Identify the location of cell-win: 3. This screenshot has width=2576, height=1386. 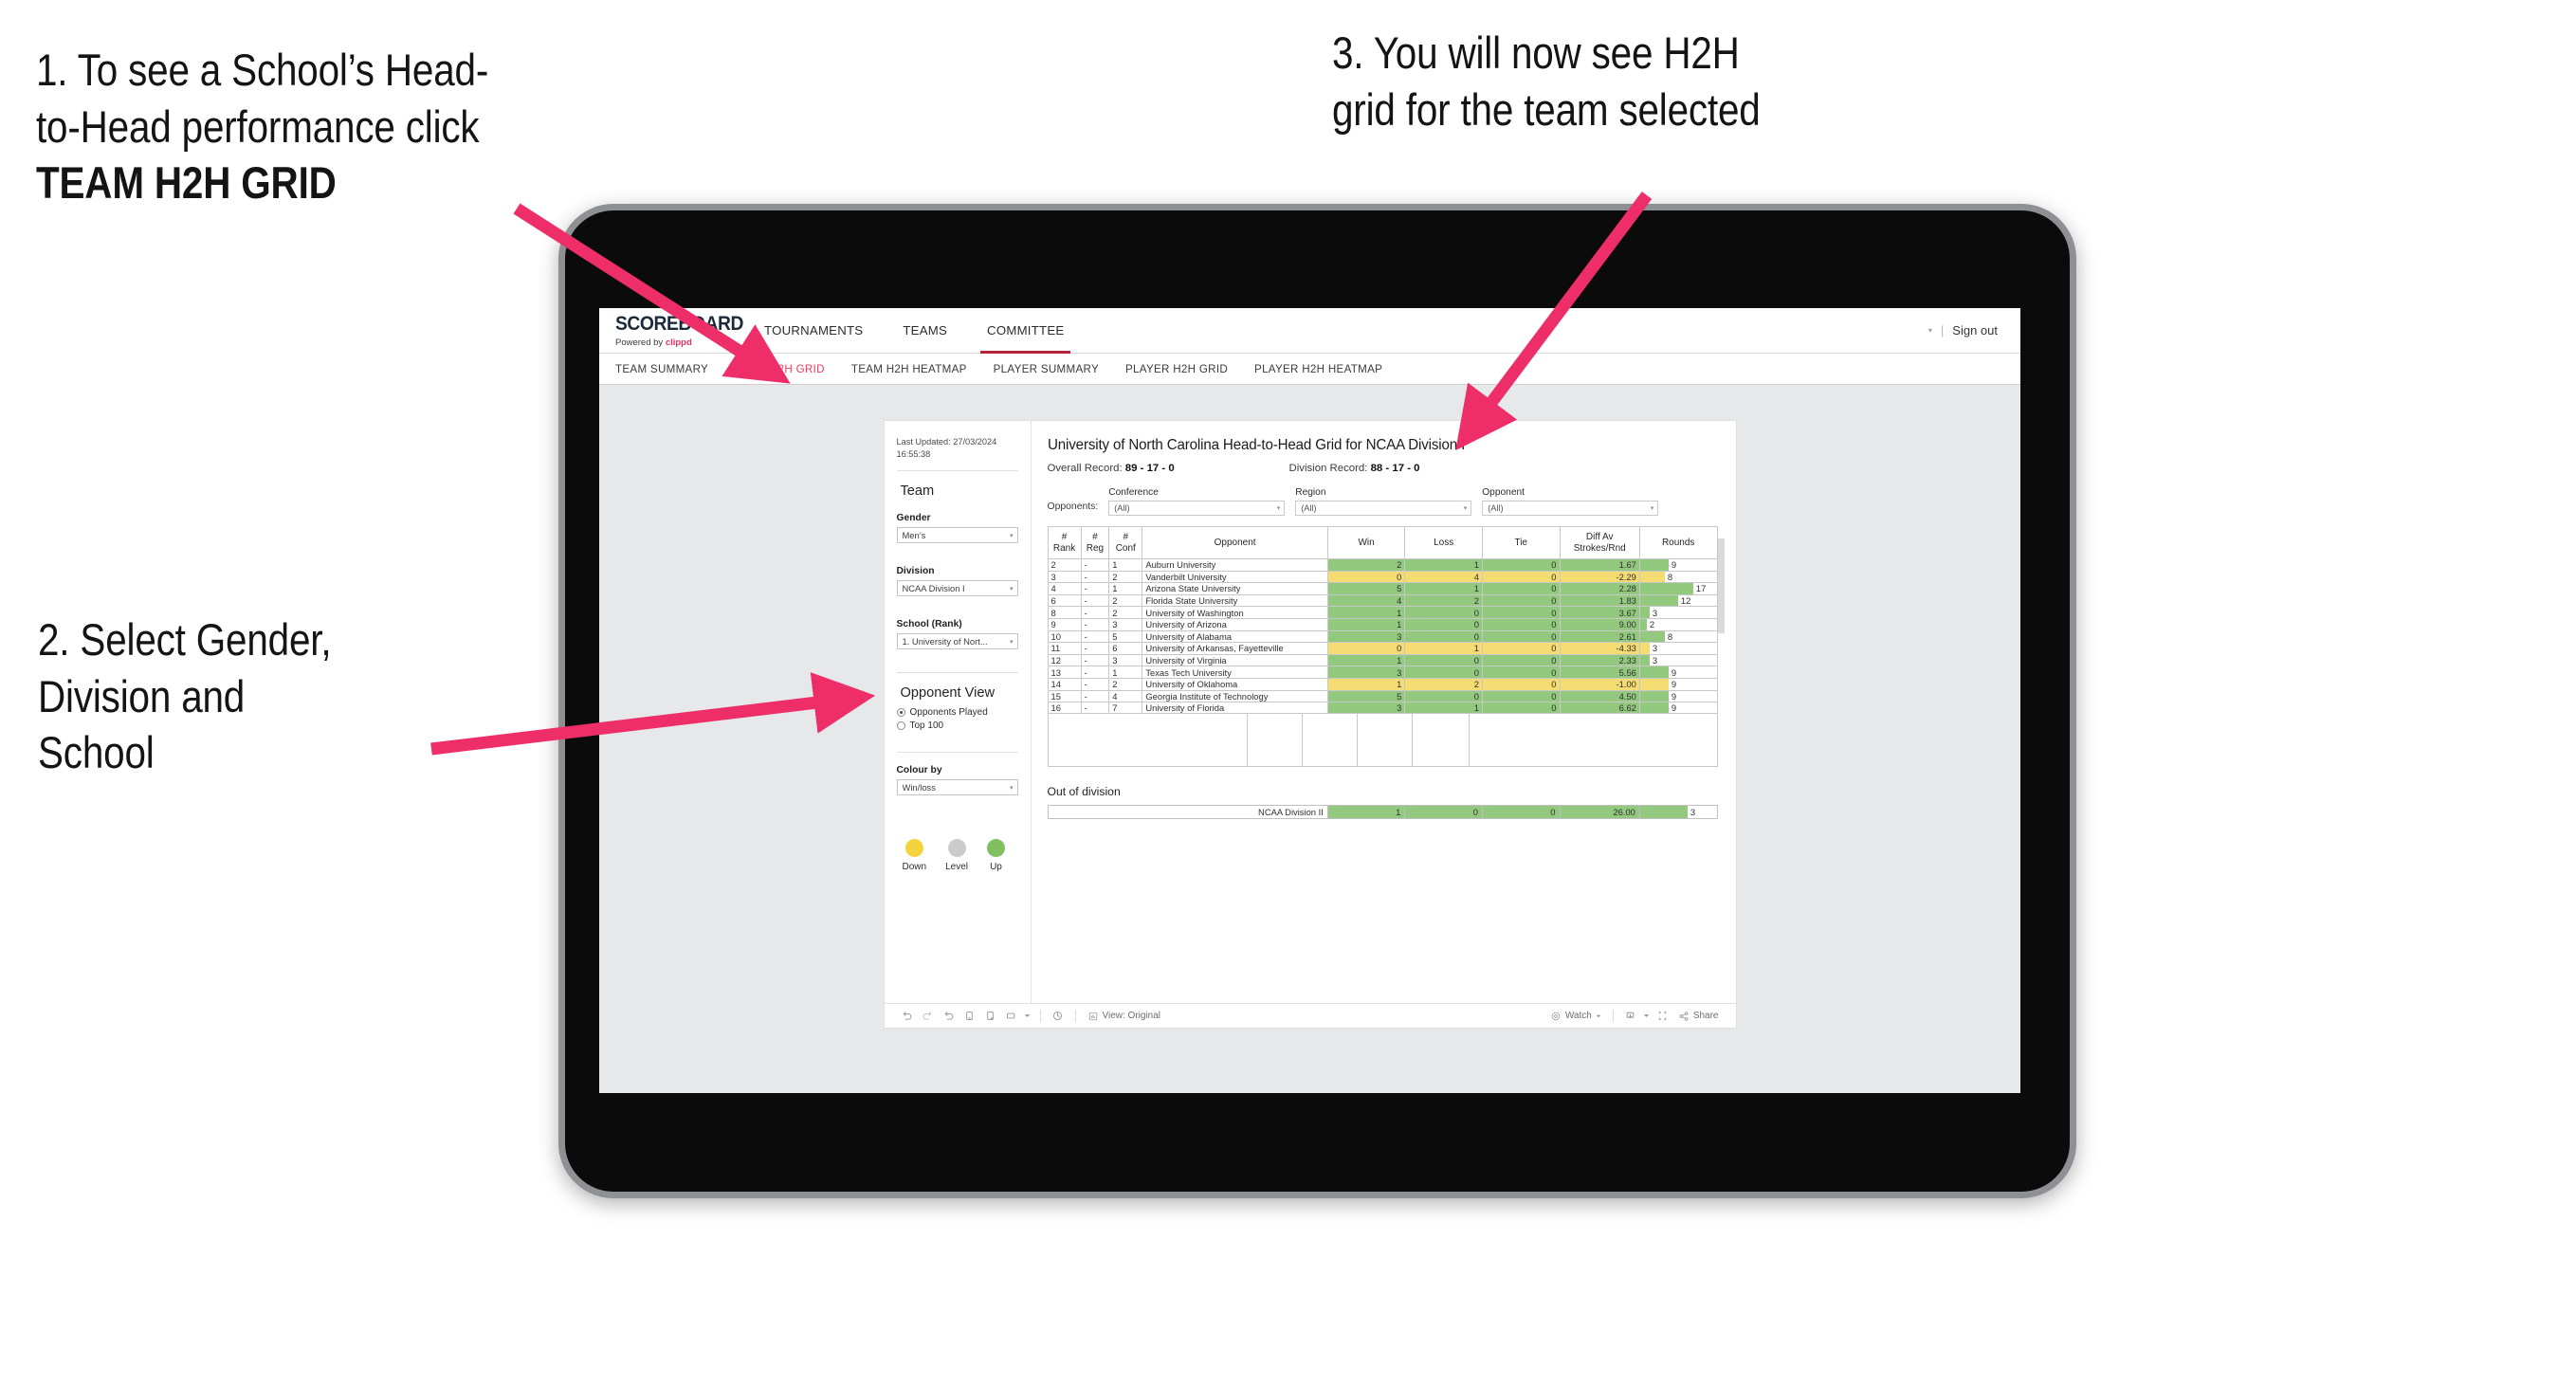
(1366, 637).